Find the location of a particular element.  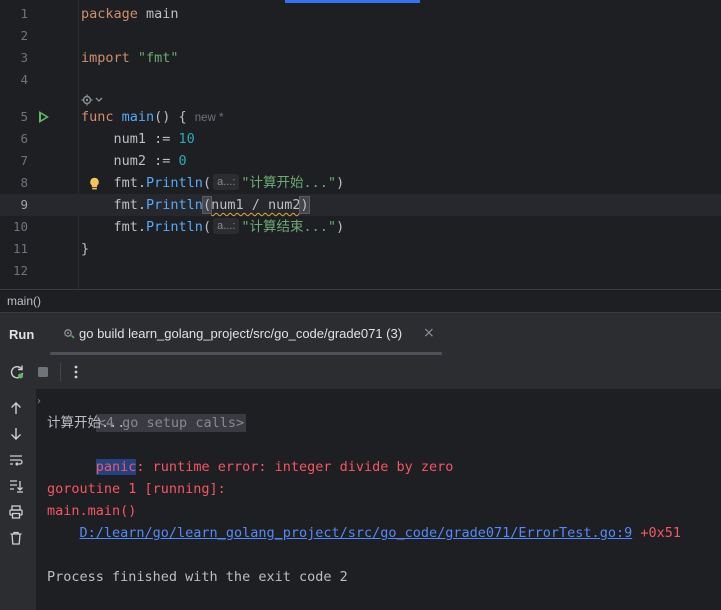

console-line-error: goroutine 1 [running]: is located at coordinates (136, 489).